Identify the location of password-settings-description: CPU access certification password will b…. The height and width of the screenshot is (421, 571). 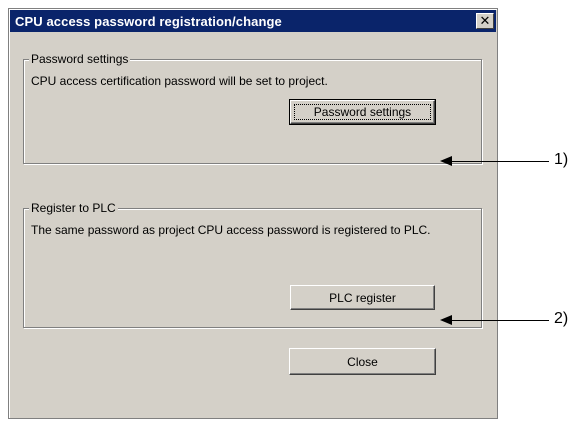
(179, 81).